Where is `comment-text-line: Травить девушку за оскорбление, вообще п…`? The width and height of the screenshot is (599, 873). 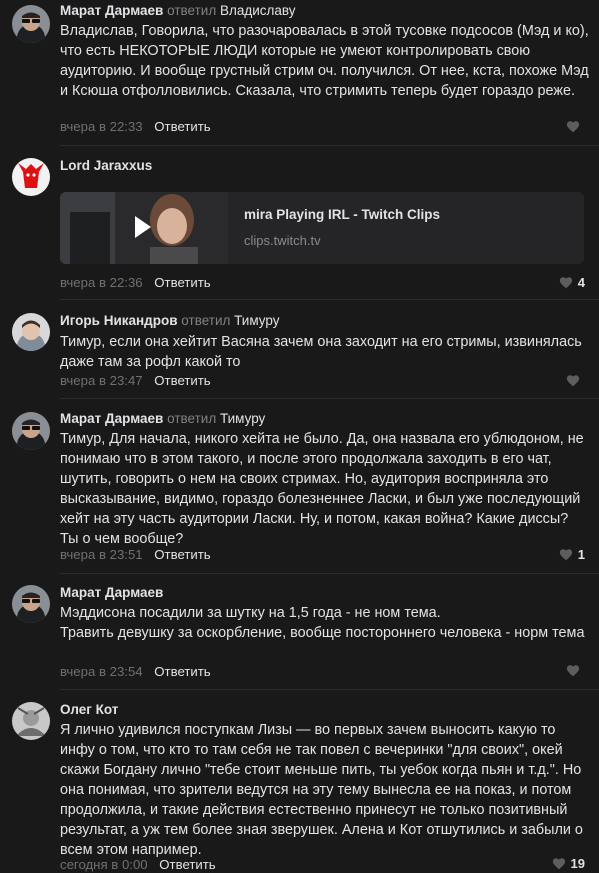
comment-text-line: Травить девушку за оскорбление, вообще п… is located at coordinates (322, 633).